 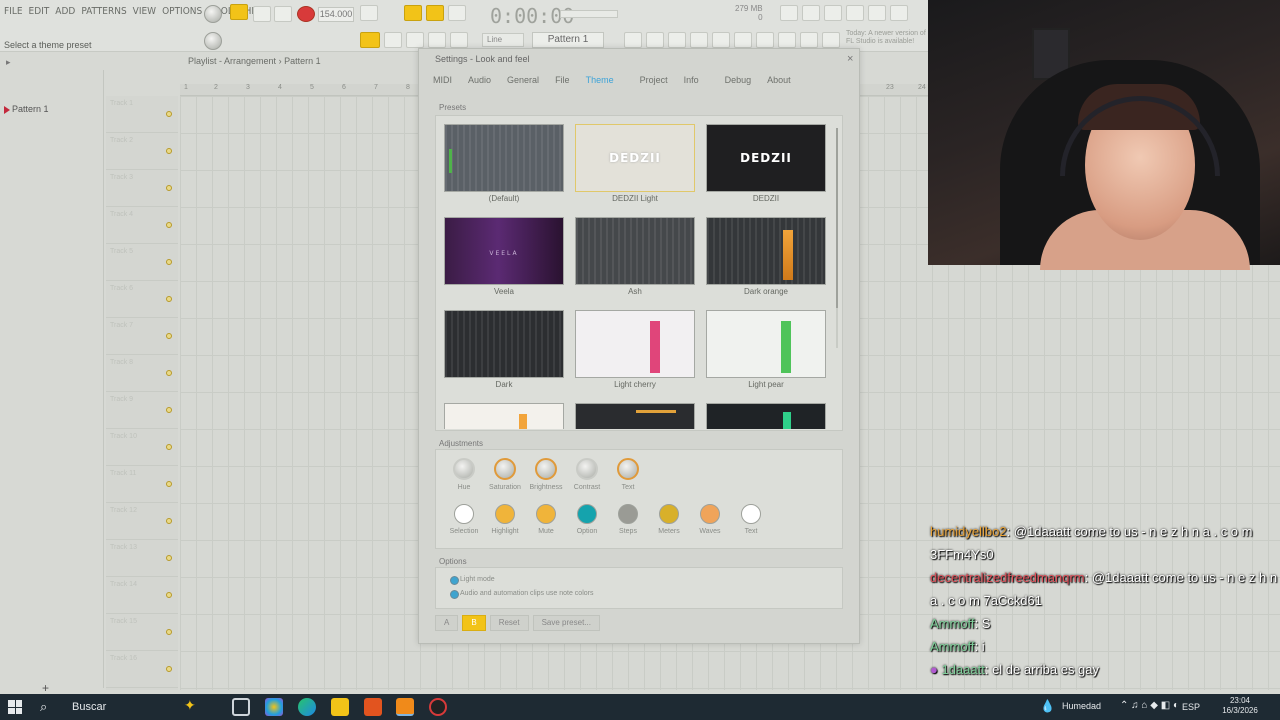 What do you see at coordinates (766, 158) in the screenshot?
I see `preset-dedzii: DEDZII` at bounding box center [766, 158].